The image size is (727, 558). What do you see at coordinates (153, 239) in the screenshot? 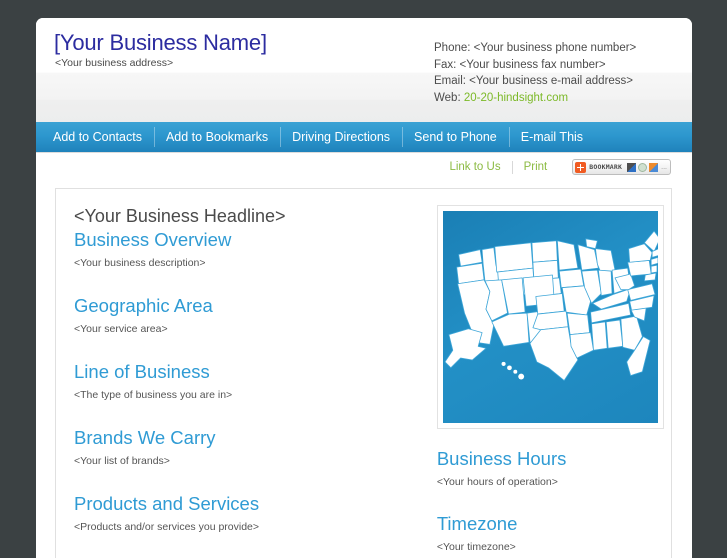
I see `section-title-business-overview: Business Overview` at bounding box center [153, 239].